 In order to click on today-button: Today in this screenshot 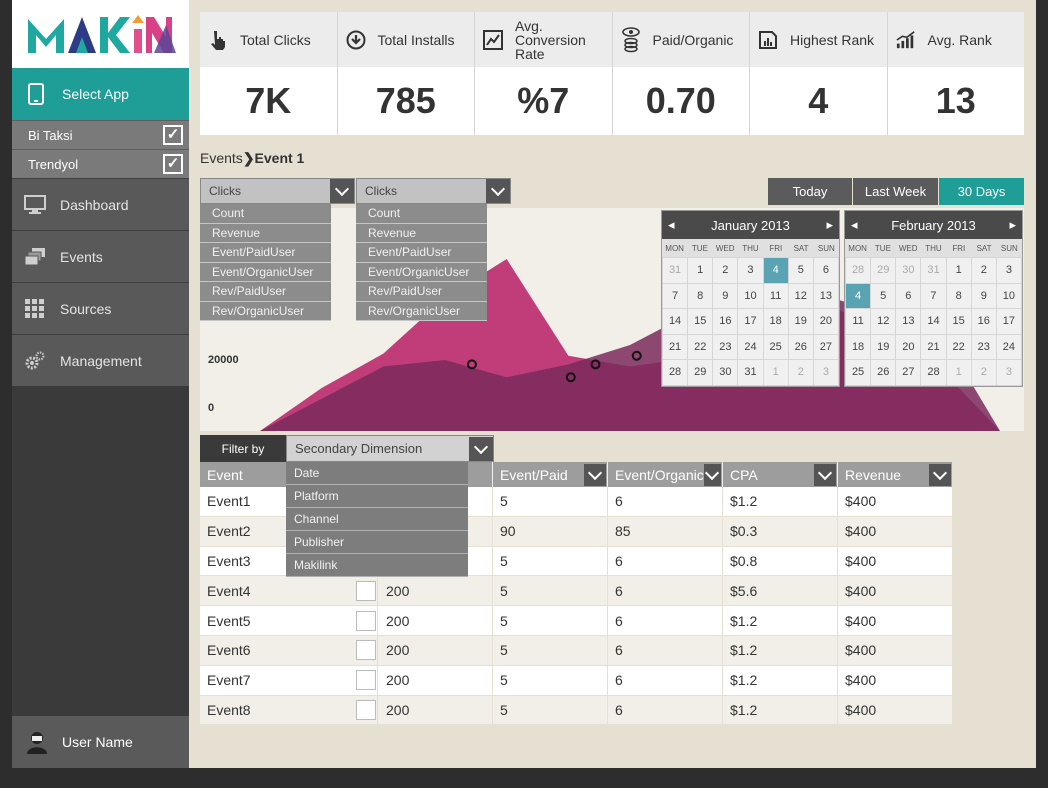, I will do `click(810, 191)`.